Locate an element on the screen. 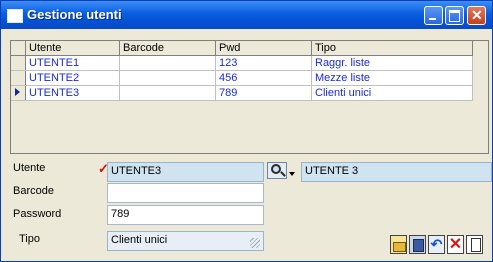  table-row: UTENTE1 123 Raggr. liste is located at coordinates (242, 63).